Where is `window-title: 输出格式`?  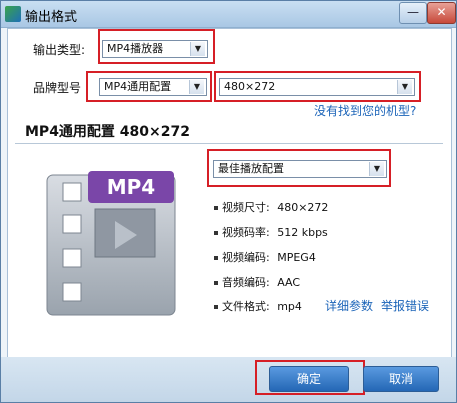 window-title: 输出格式 is located at coordinates (51, 17).